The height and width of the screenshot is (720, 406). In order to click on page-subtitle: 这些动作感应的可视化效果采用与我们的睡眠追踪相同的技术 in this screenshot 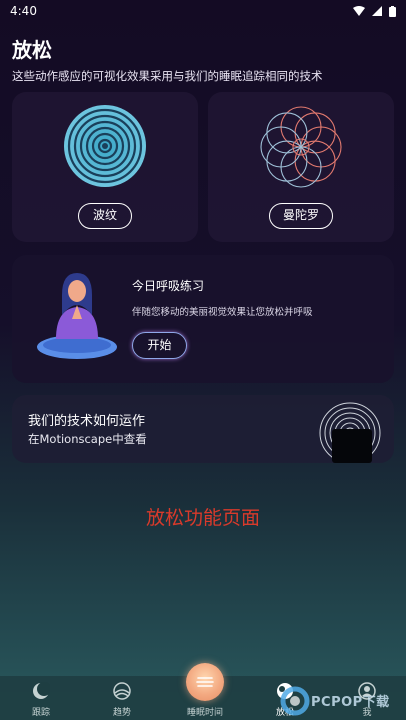, I will do `click(167, 76)`.